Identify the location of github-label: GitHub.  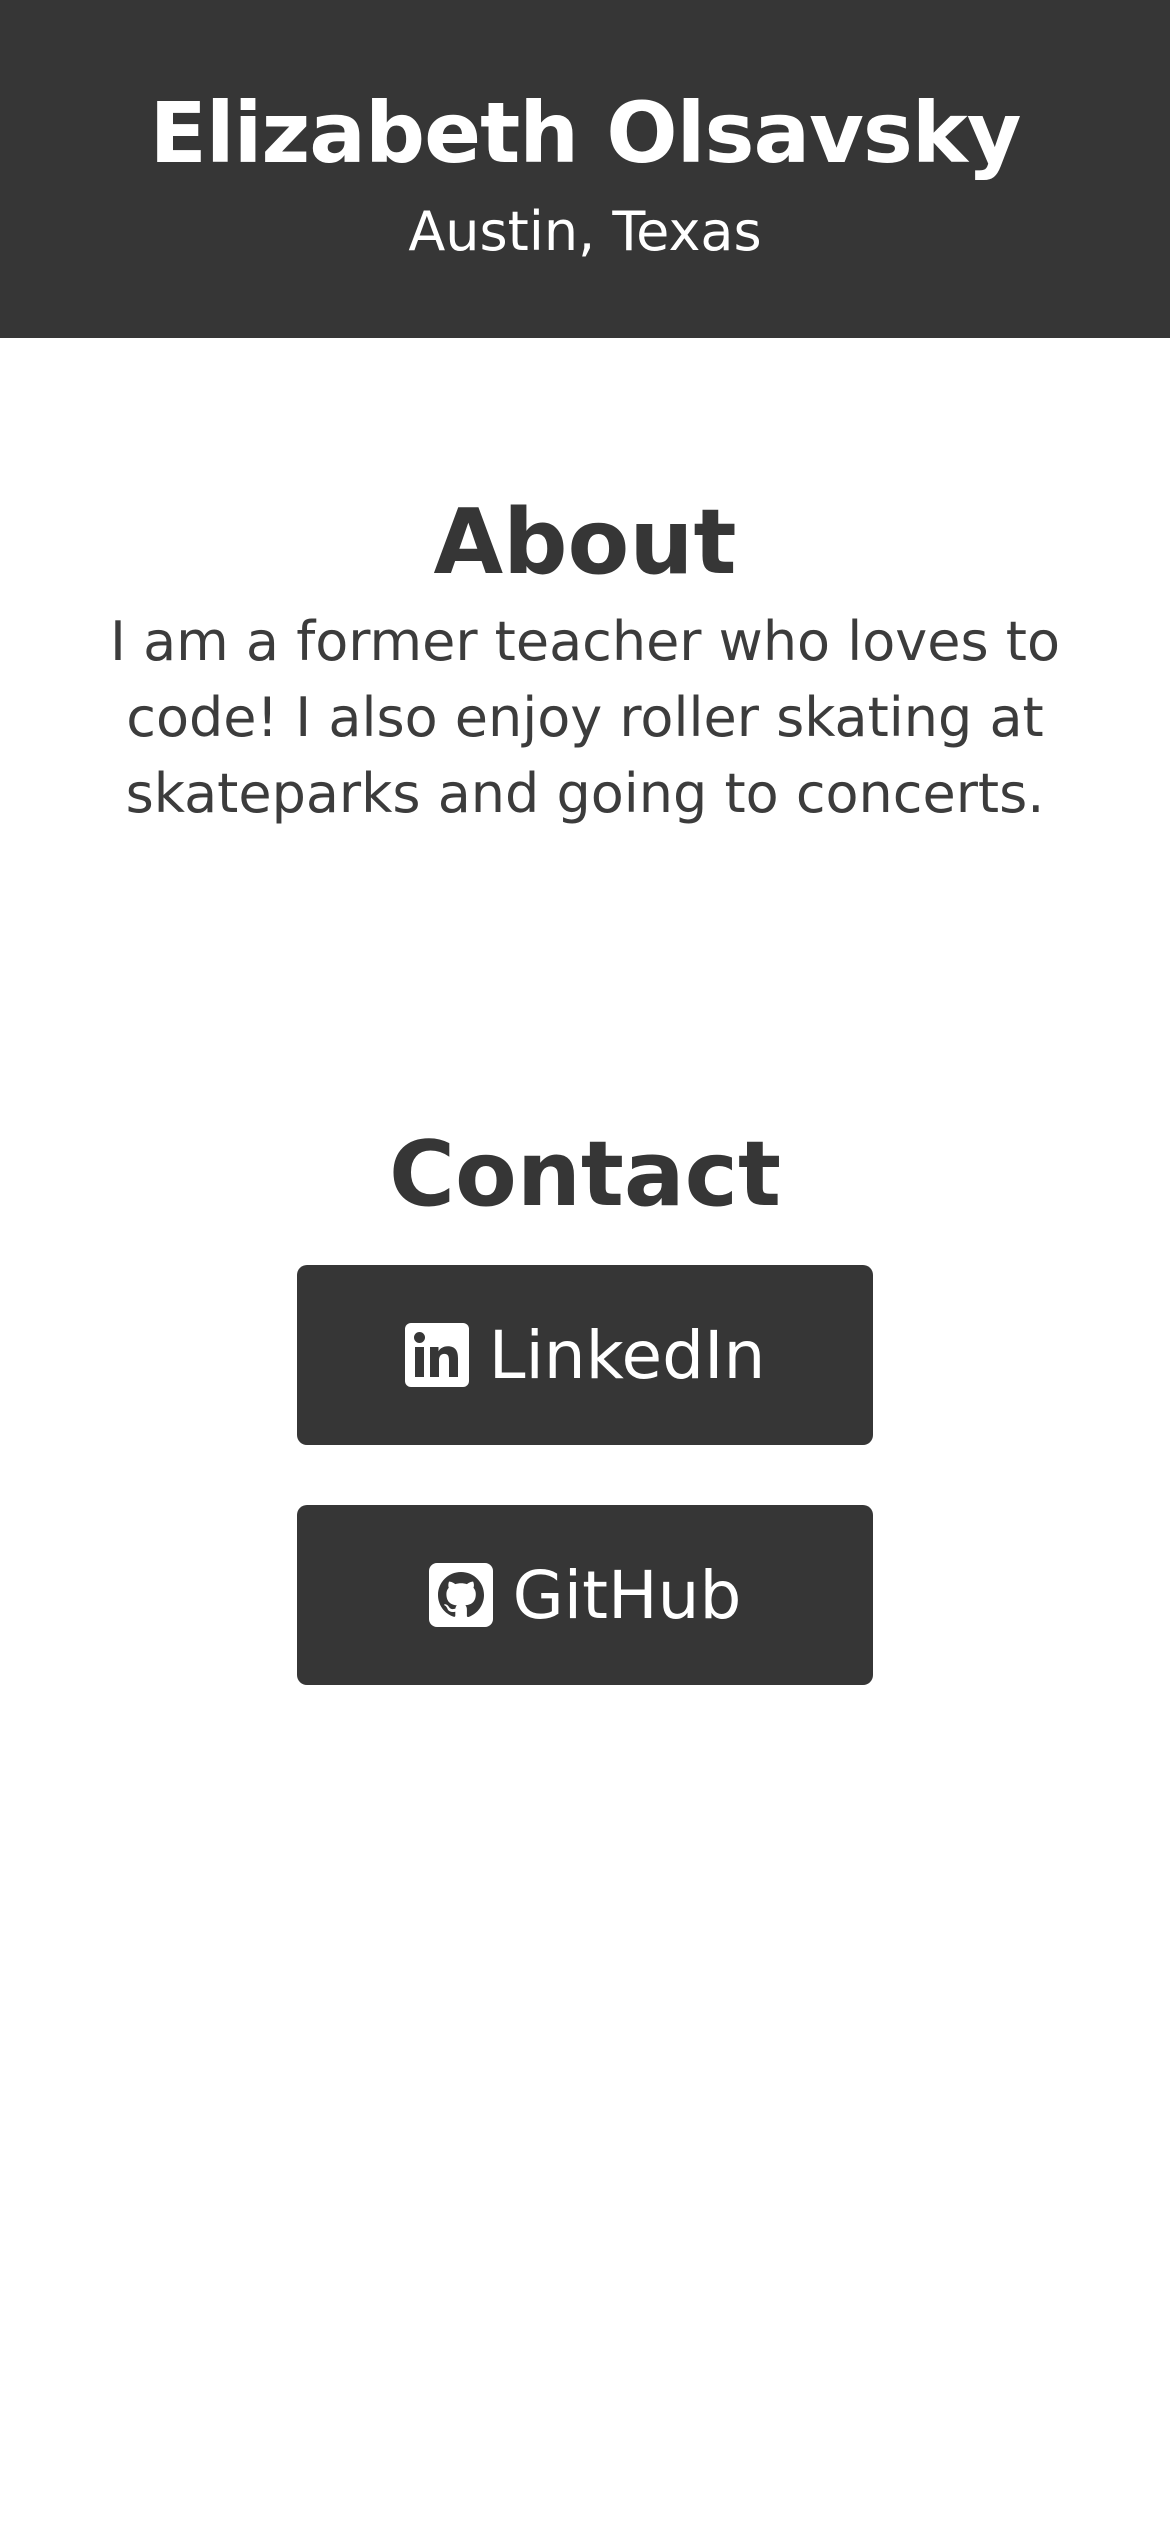
(627, 1595).